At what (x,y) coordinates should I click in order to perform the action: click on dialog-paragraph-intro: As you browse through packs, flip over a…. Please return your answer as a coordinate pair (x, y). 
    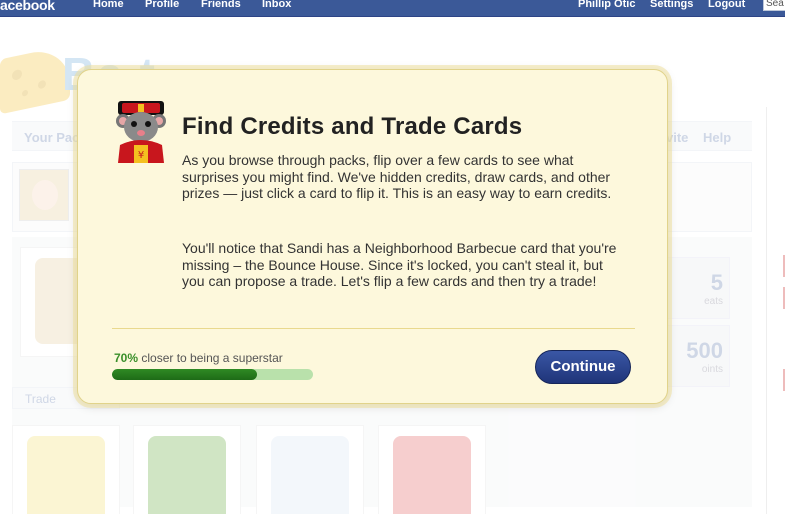
    Looking at the image, I should click on (397, 176).